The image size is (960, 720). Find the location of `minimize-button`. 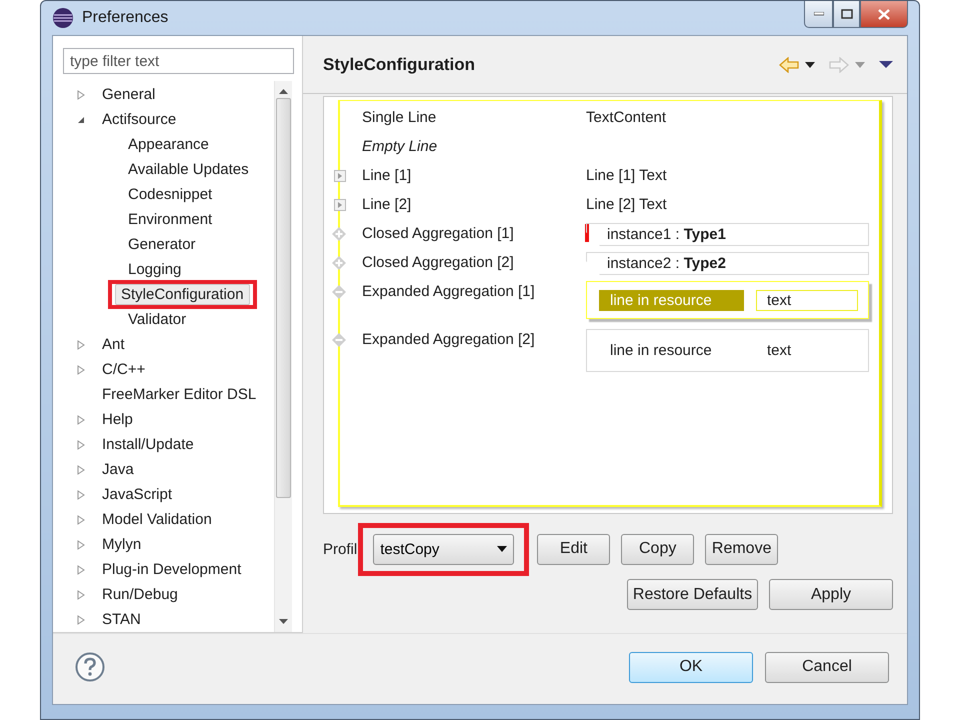

minimize-button is located at coordinates (818, 14).